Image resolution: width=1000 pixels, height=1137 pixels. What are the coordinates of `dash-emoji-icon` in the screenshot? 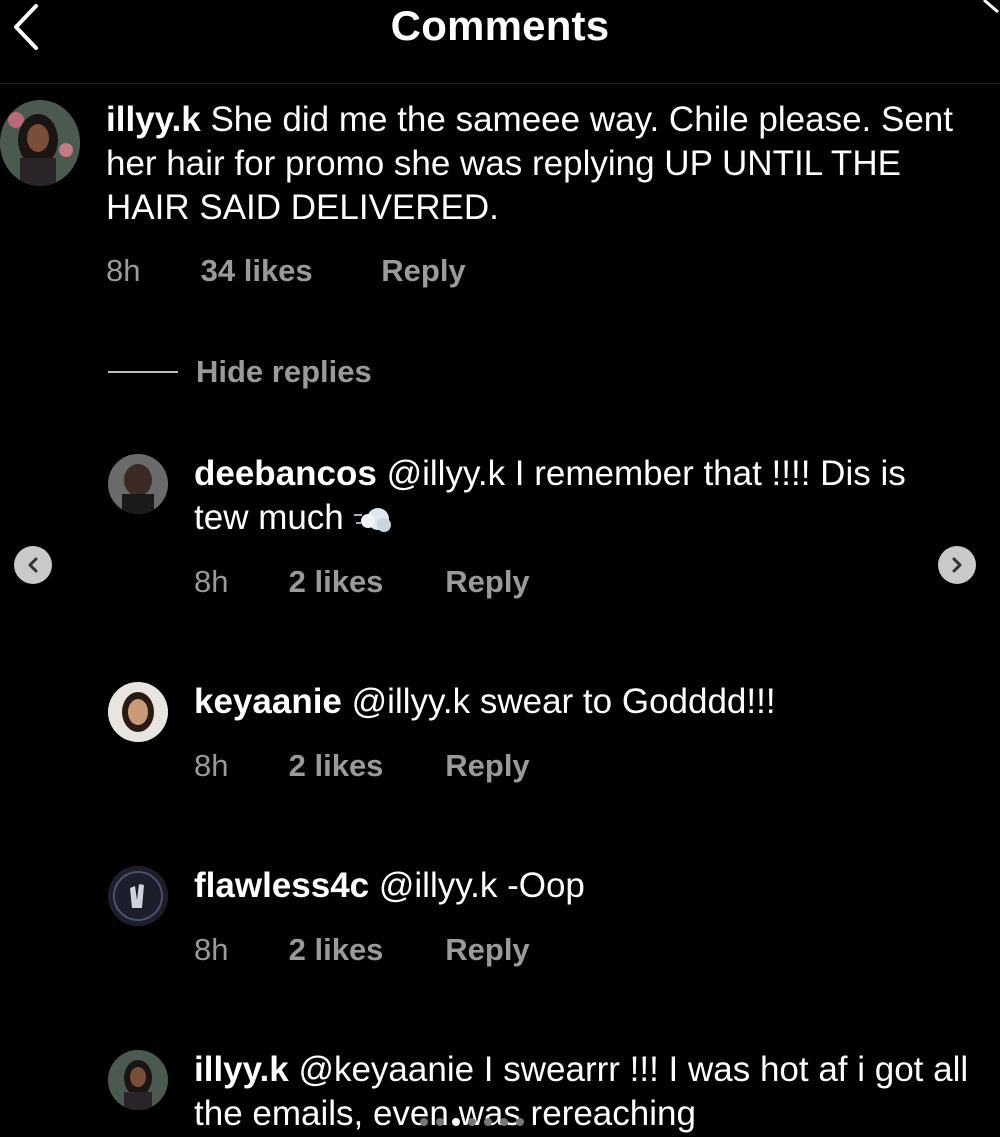 It's located at (373, 520).